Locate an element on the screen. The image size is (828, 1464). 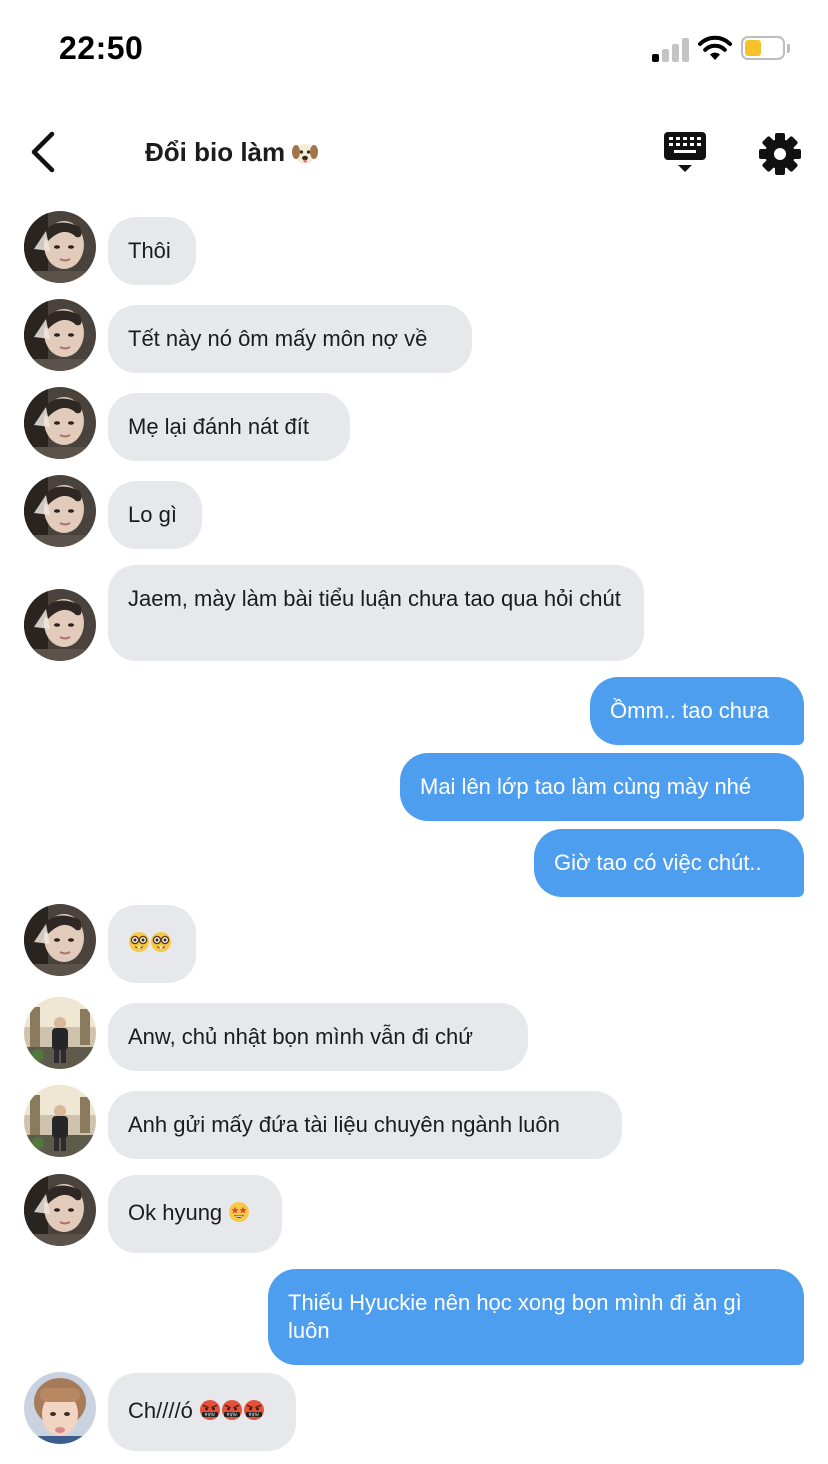
message-bubble: Ch////ó #$%! #$%! #$%! is located at coordinates (202, 1412).